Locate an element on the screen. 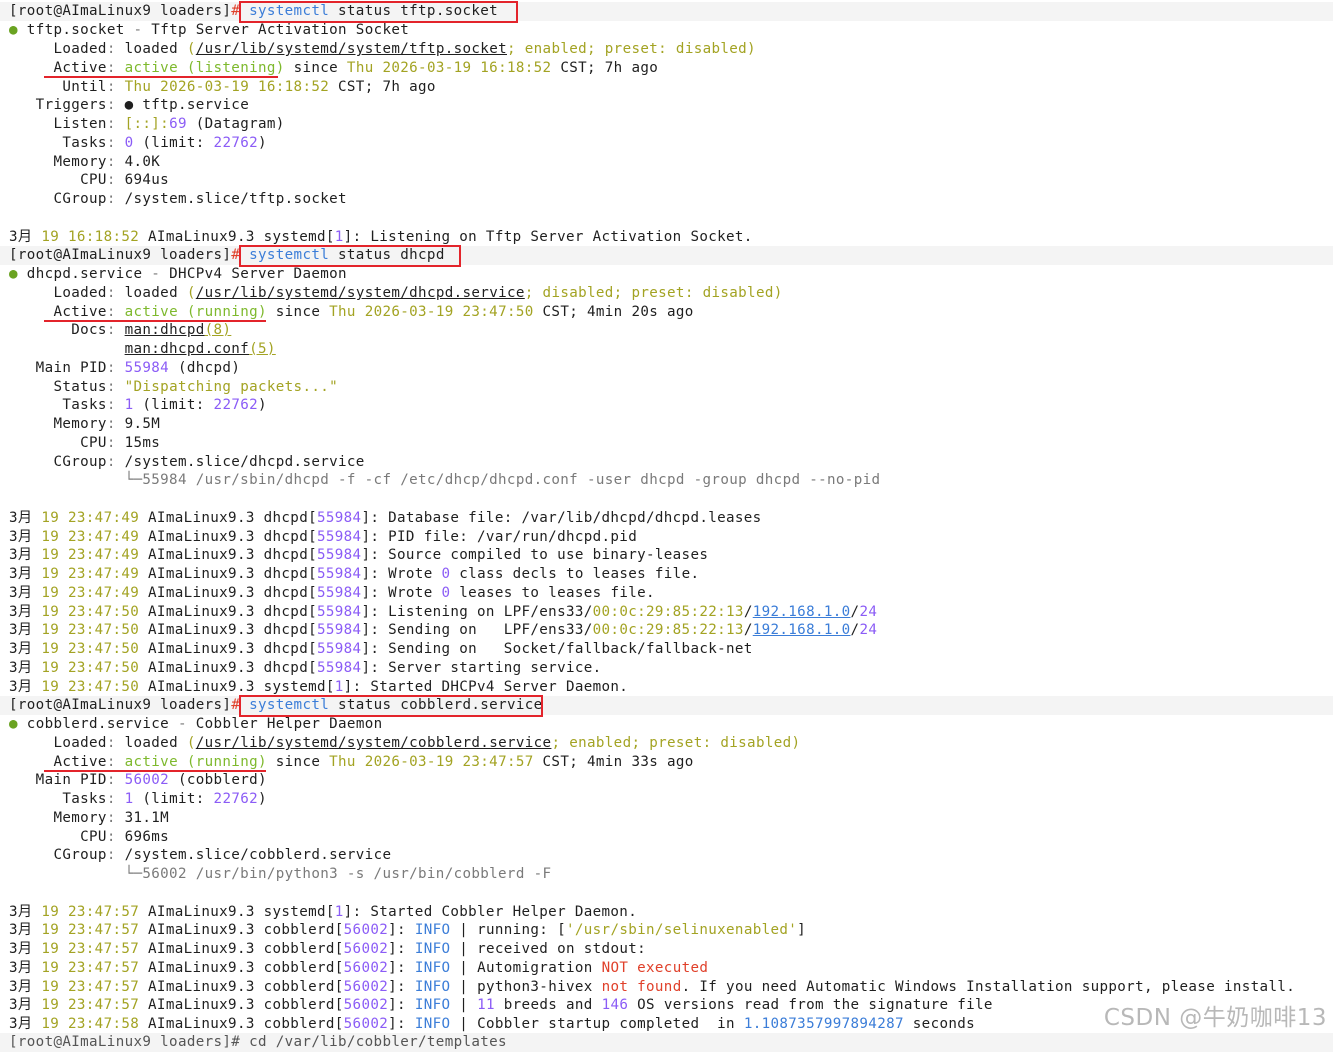  text-segment: ]: Listening on LPF/ens33/ is located at coordinates (477, 612).